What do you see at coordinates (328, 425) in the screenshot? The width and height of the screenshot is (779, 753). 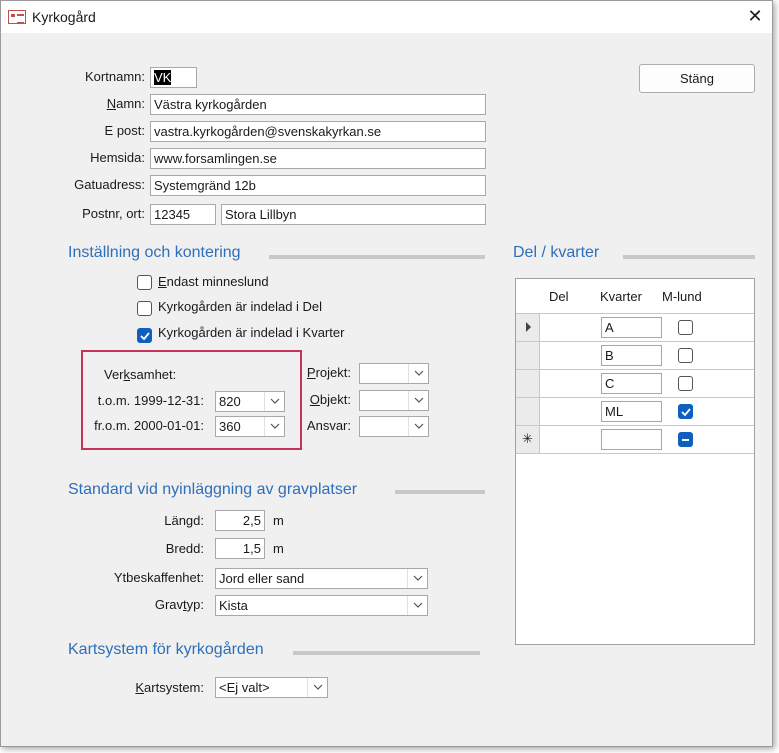 I see `ansvar-label: Ansvar:` at bounding box center [328, 425].